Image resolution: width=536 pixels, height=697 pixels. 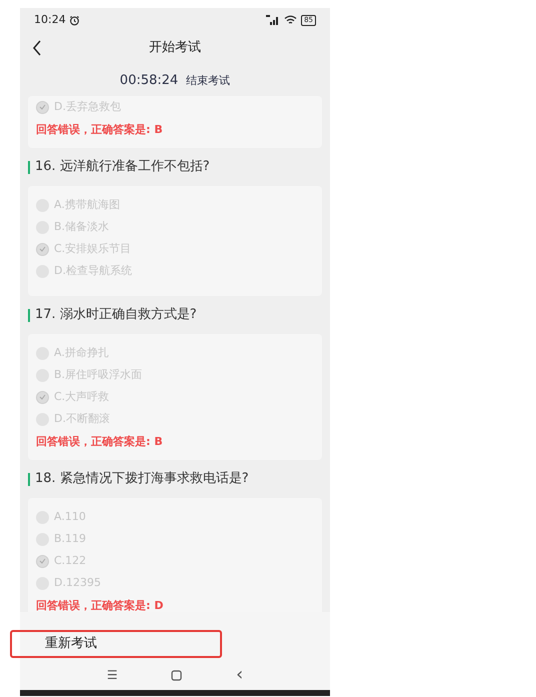 I want to click on question-title: 18. 紧急情况下拨打海事求救电话是?, so click(x=142, y=479).